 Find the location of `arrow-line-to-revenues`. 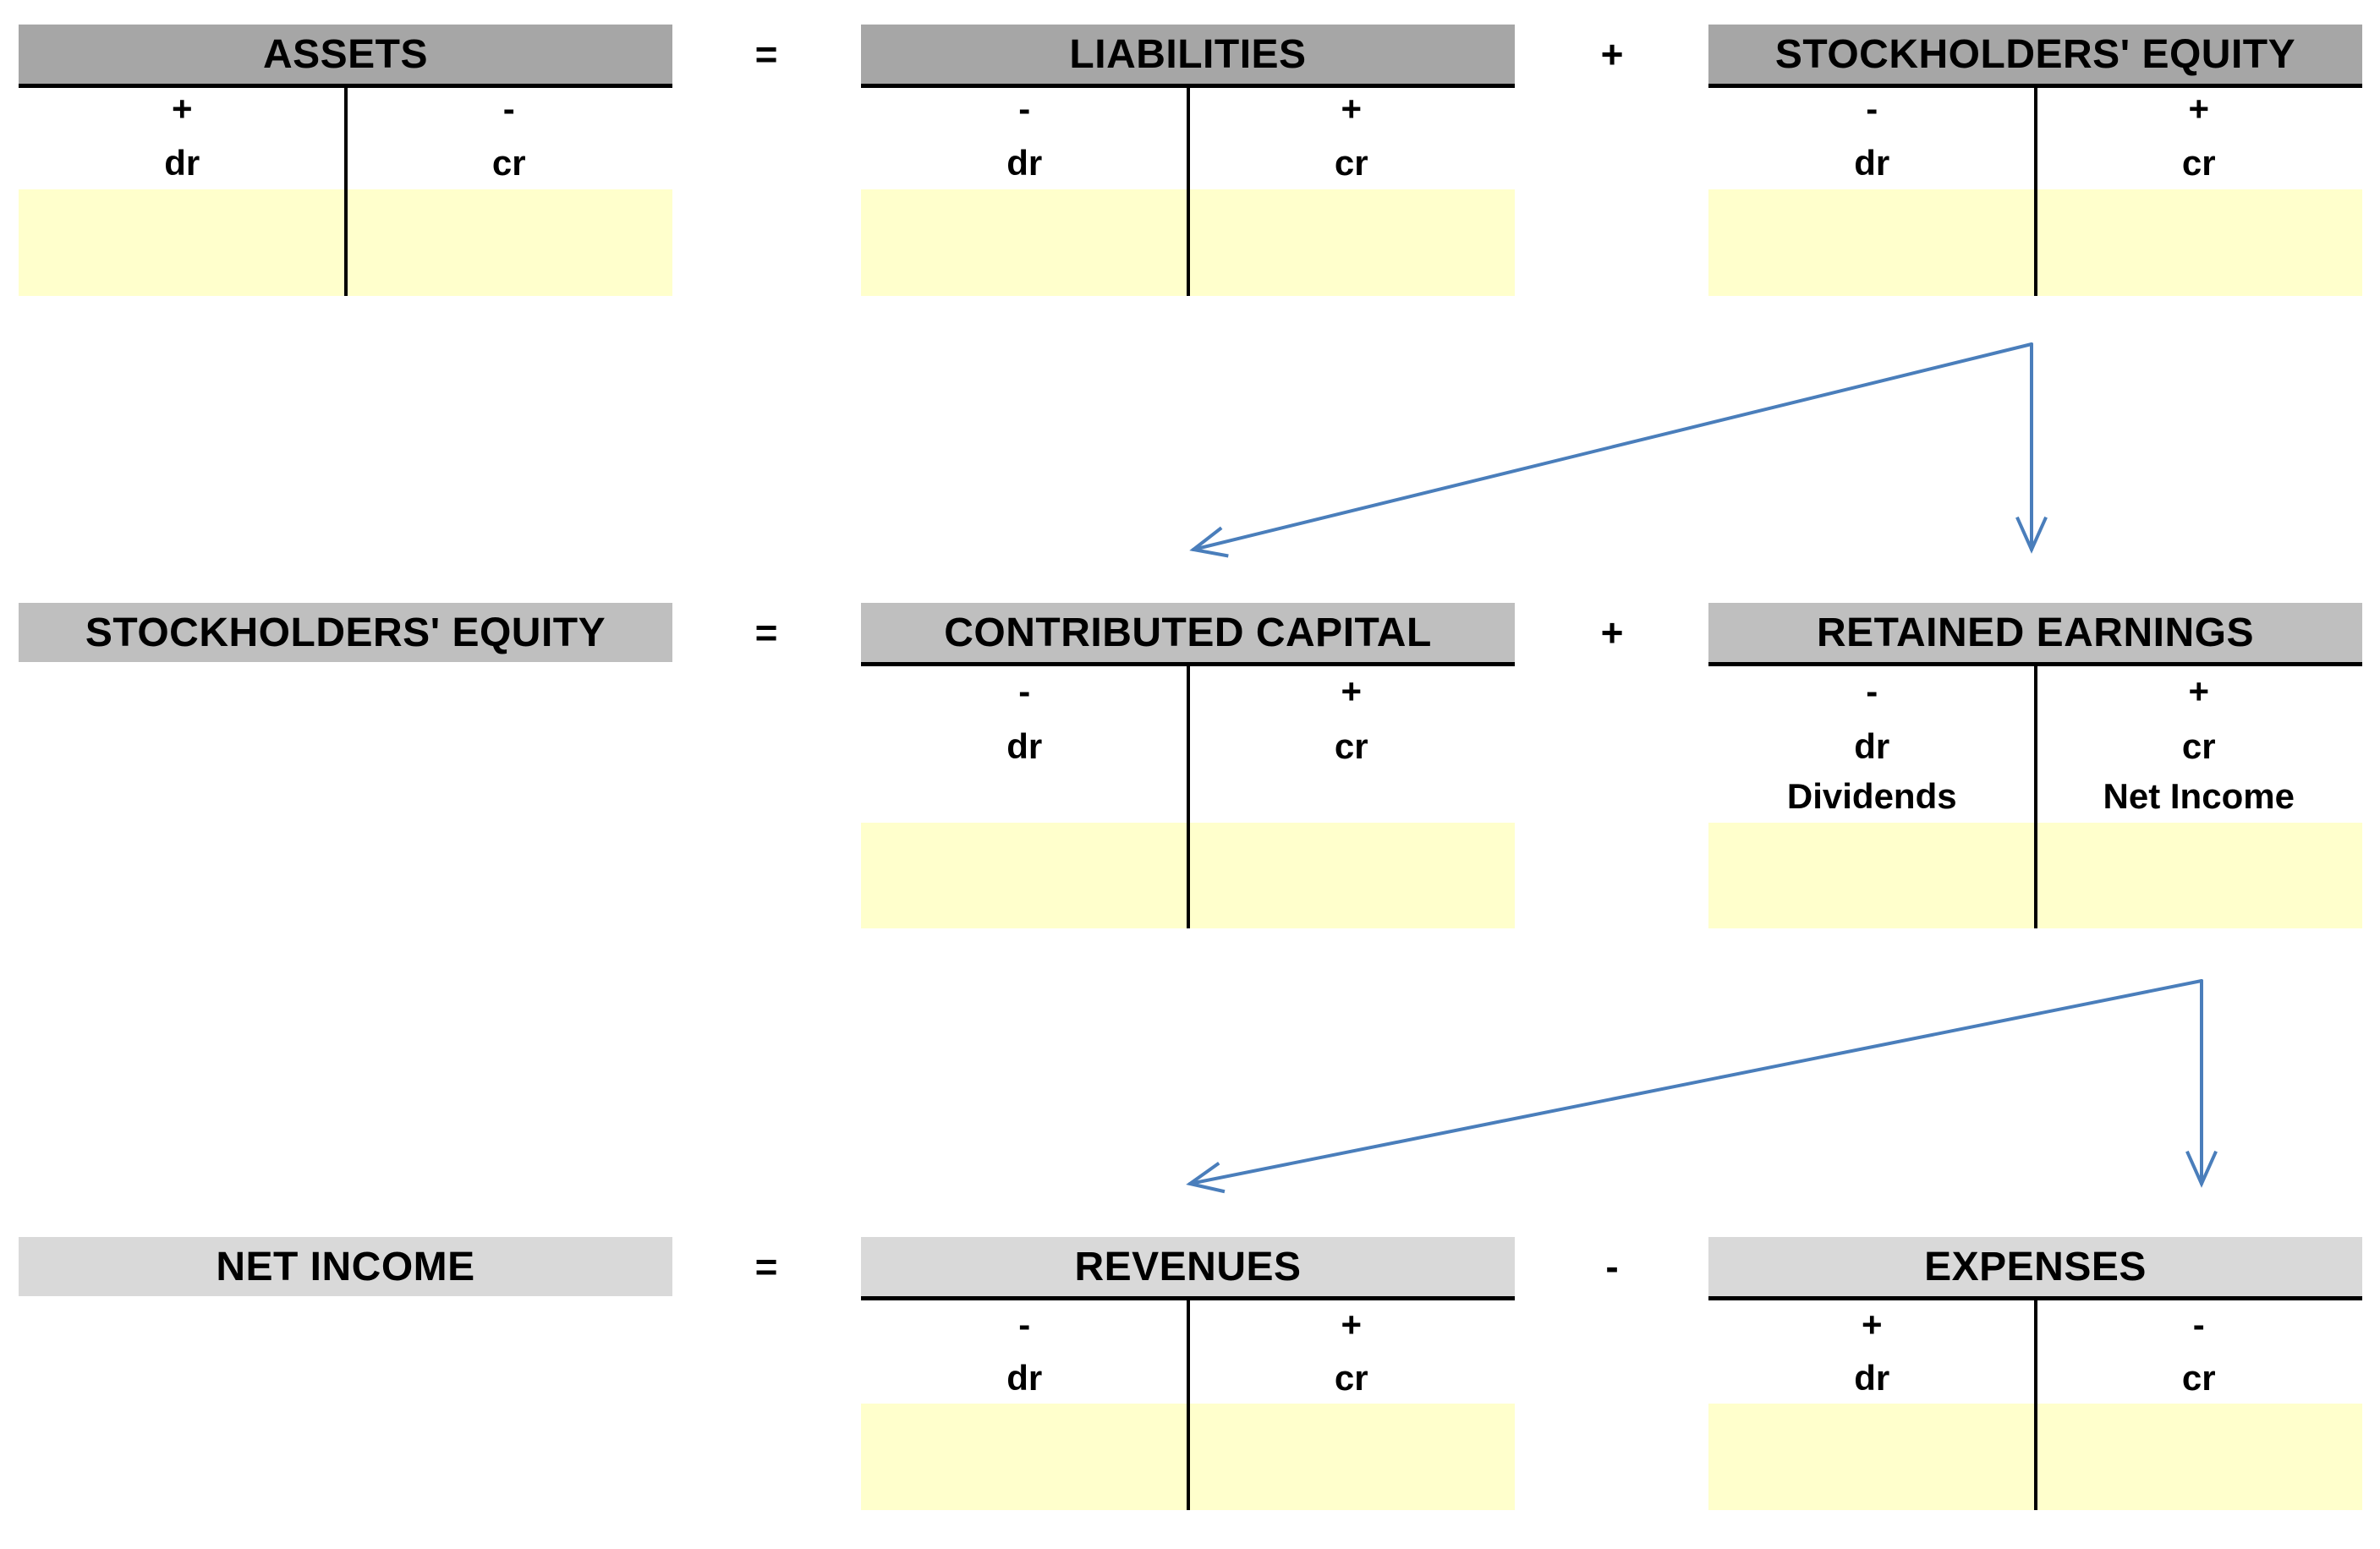

arrow-line-to-revenues is located at coordinates (1696, 1082).